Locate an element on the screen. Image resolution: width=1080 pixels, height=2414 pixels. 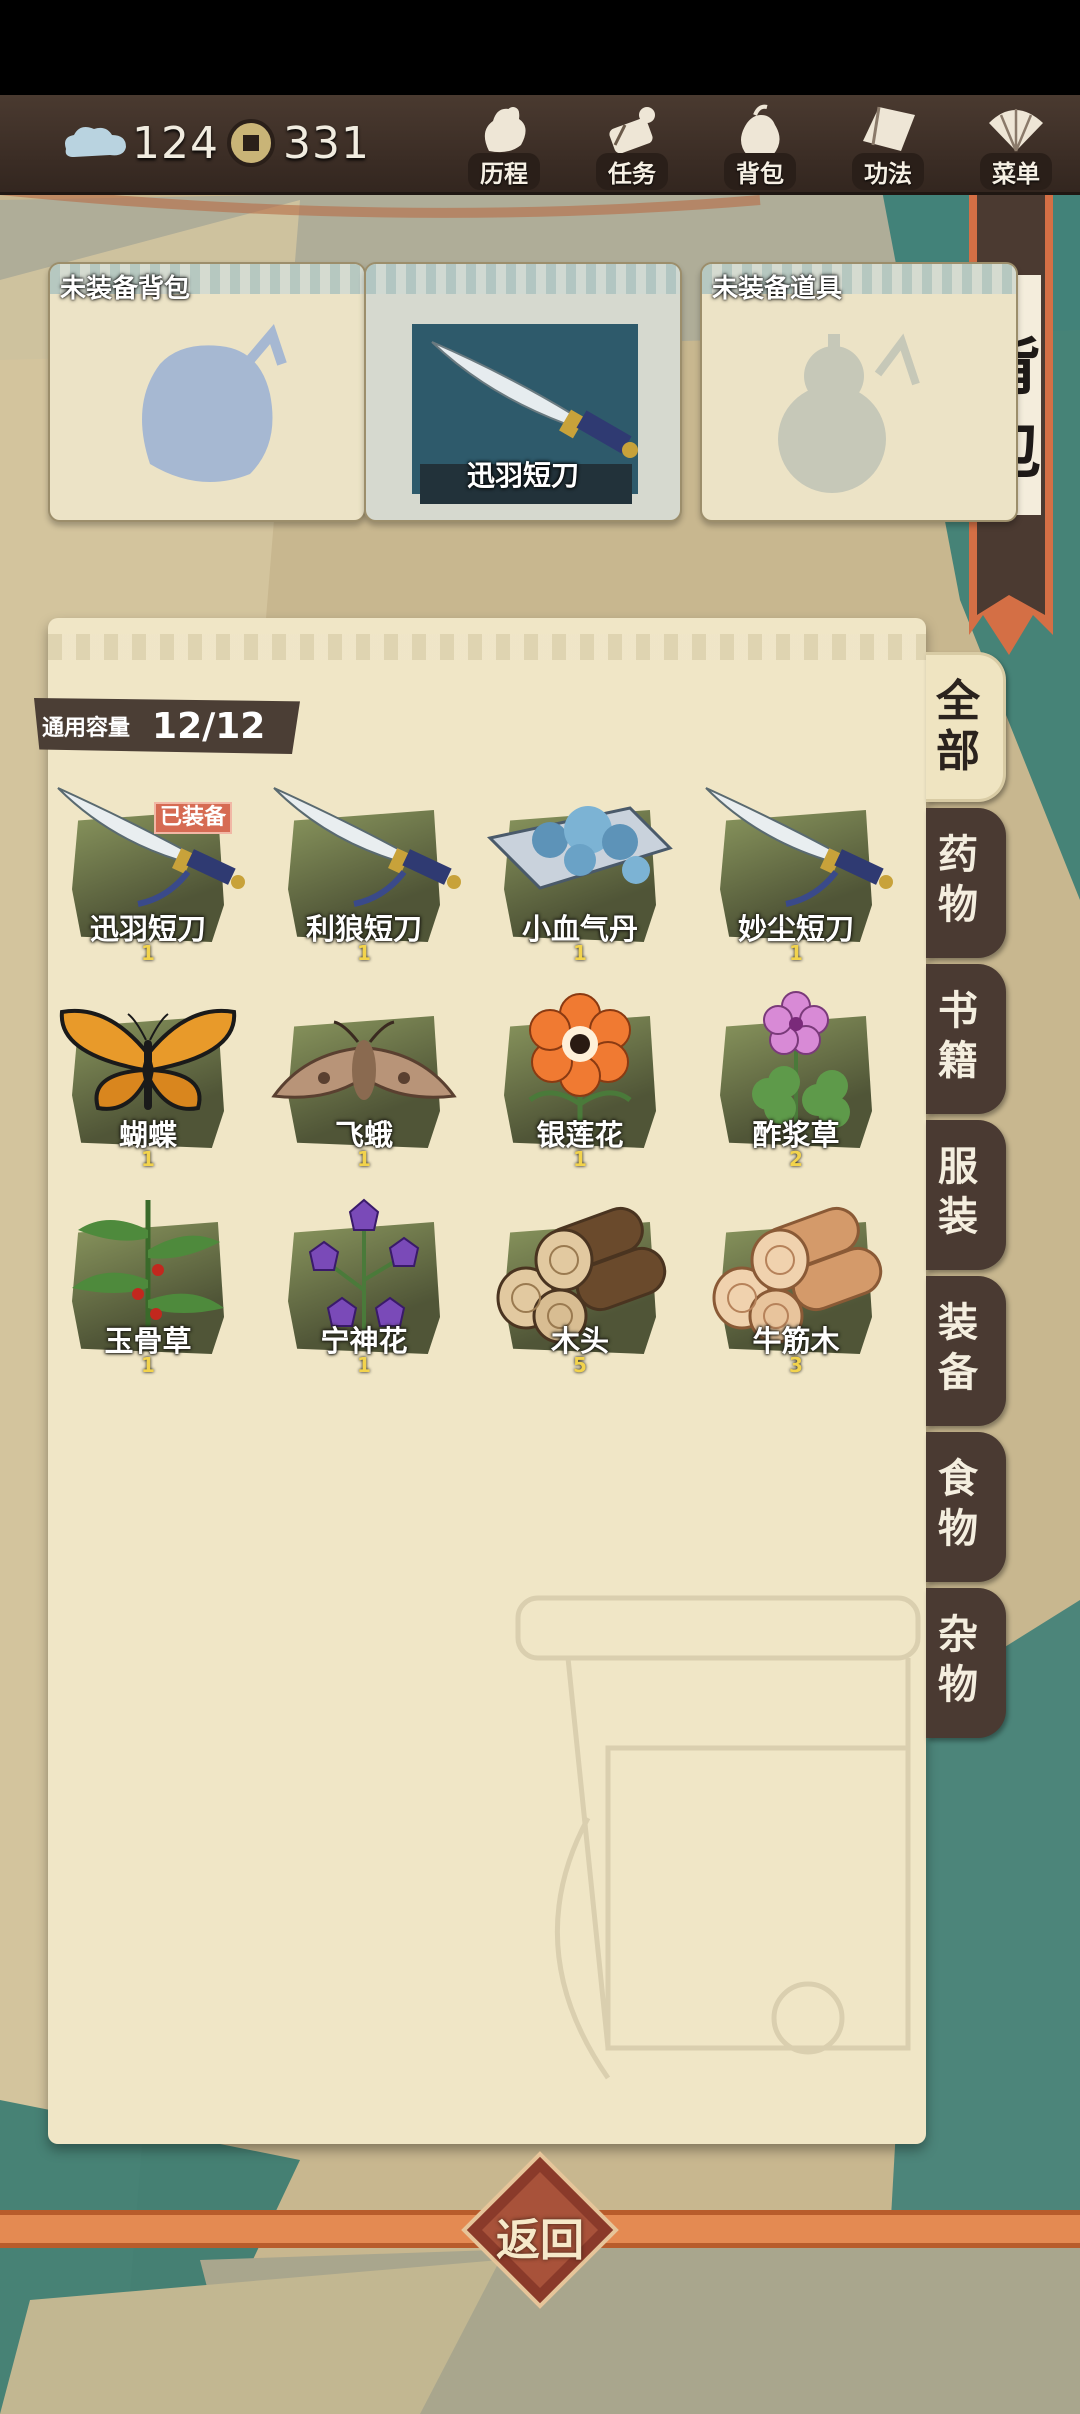
inventory-item: 蝴蝶 1 is located at coordinates (148, 1082).